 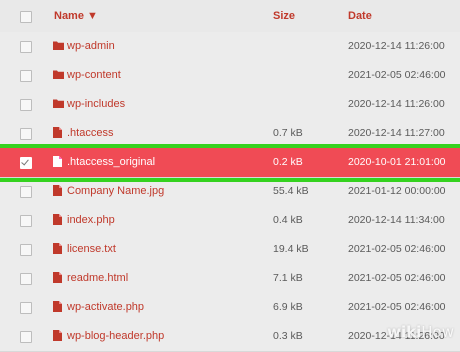 What do you see at coordinates (288, 220) in the screenshot?
I see `file-size: 0.4 kB` at bounding box center [288, 220].